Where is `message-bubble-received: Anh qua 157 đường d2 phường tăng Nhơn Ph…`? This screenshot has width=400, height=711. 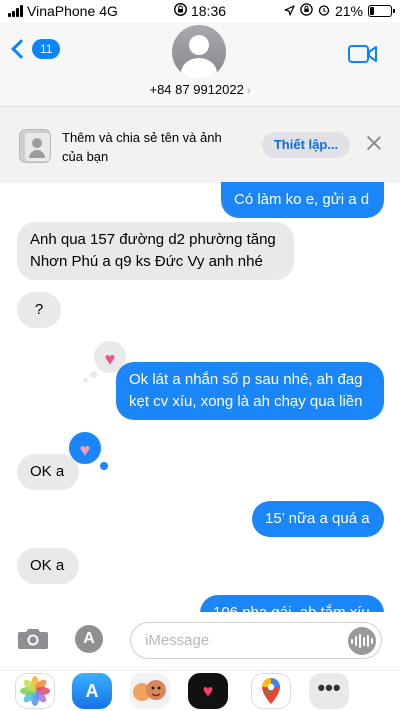 message-bubble-received: Anh qua 157 đường d2 phường tăng Nhơn Ph… is located at coordinates (155, 251).